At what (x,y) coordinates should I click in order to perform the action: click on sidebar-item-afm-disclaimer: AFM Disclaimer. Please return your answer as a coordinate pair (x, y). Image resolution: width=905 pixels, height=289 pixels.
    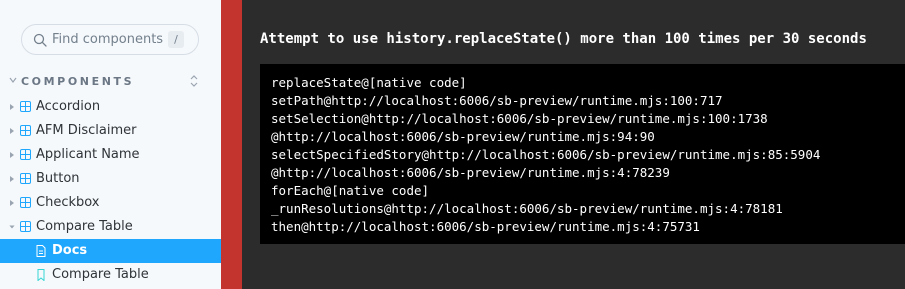
    Looking at the image, I should click on (110, 131).